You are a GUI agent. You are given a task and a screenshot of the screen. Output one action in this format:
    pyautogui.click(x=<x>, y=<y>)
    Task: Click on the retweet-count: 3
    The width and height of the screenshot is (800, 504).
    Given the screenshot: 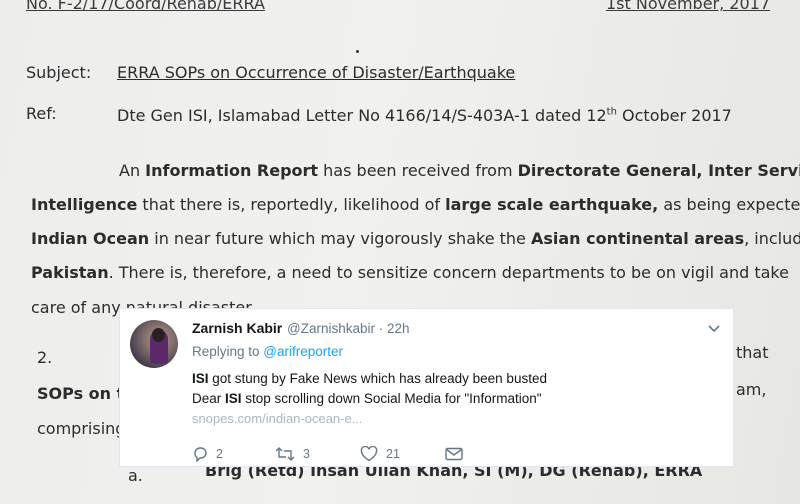 What is the action you would take?
    pyautogui.click(x=306, y=454)
    